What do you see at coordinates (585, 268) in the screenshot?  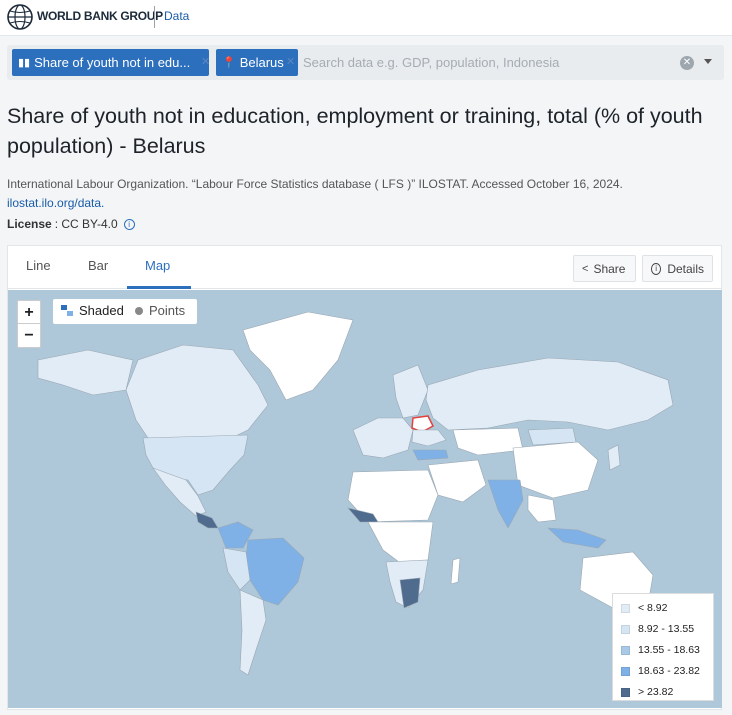 I see `share-icon: <` at bounding box center [585, 268].